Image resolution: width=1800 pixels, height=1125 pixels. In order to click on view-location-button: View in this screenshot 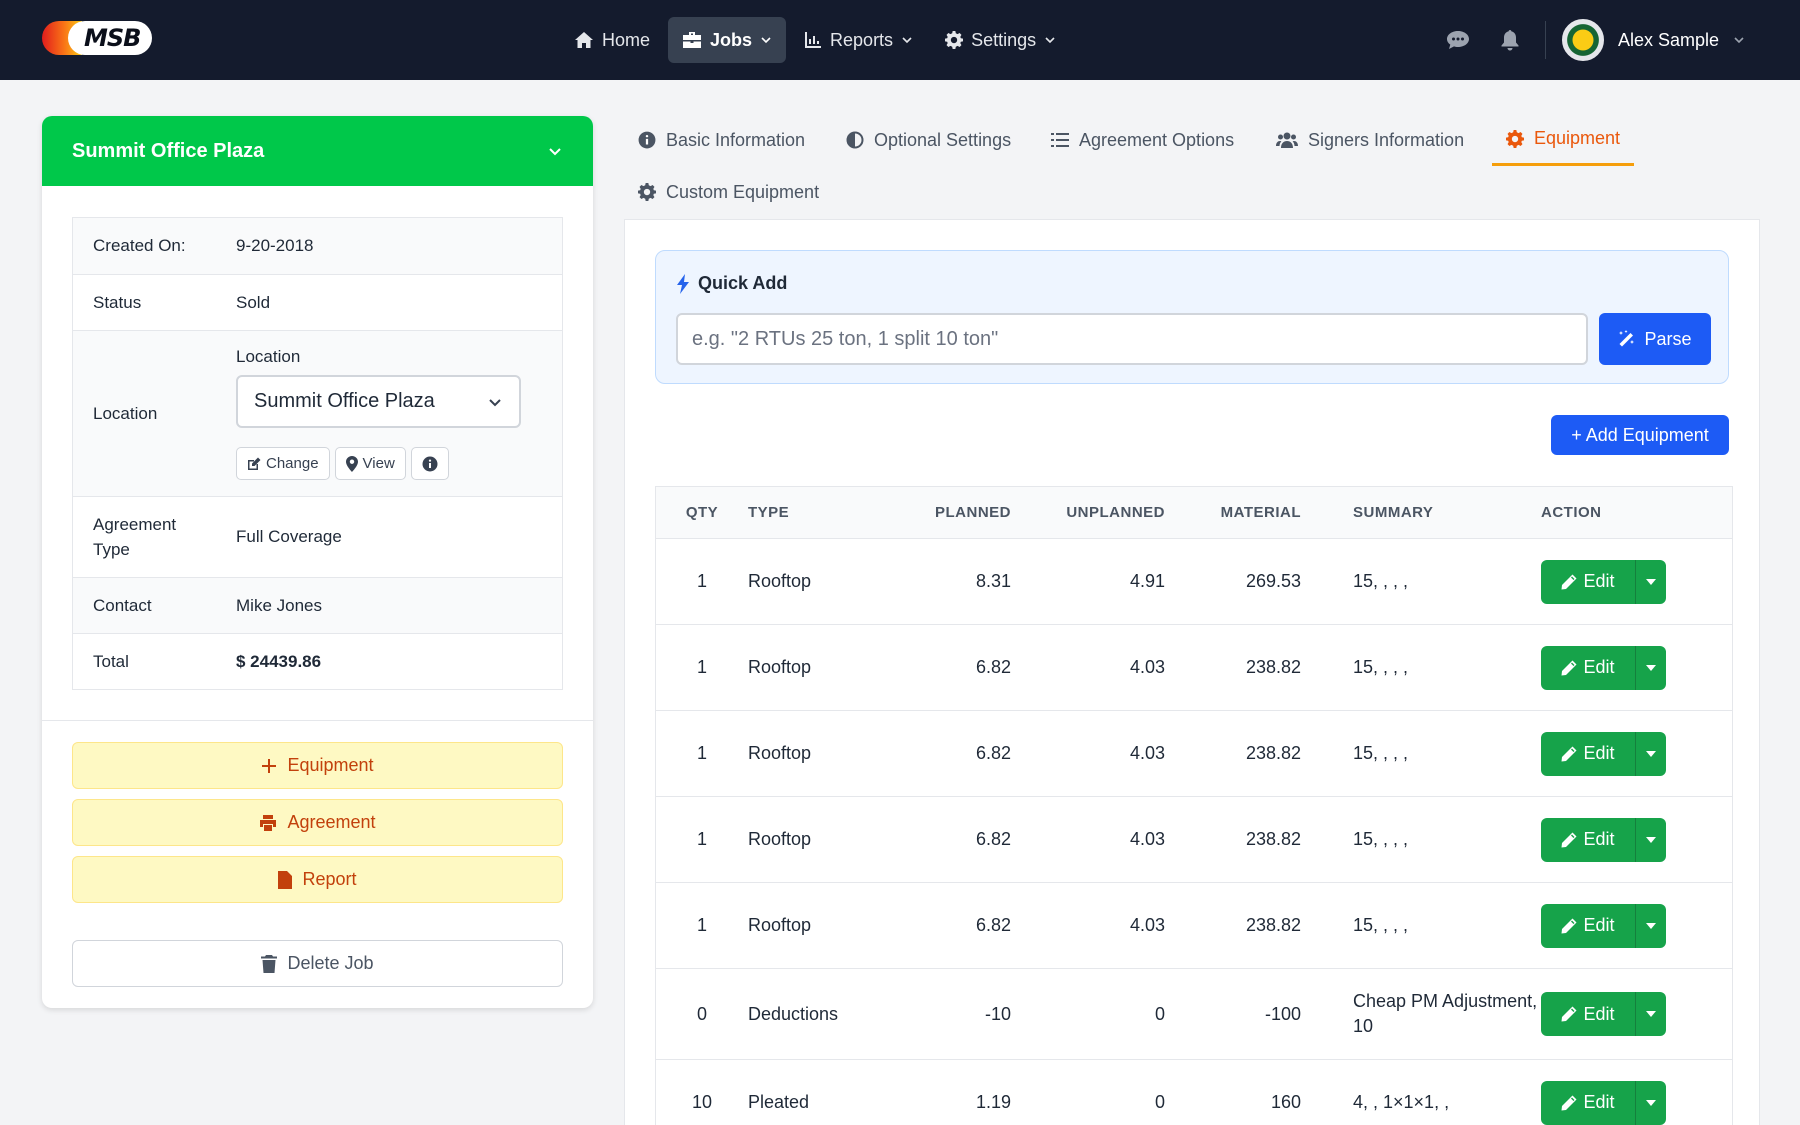, I will do `click(370, 463)`.